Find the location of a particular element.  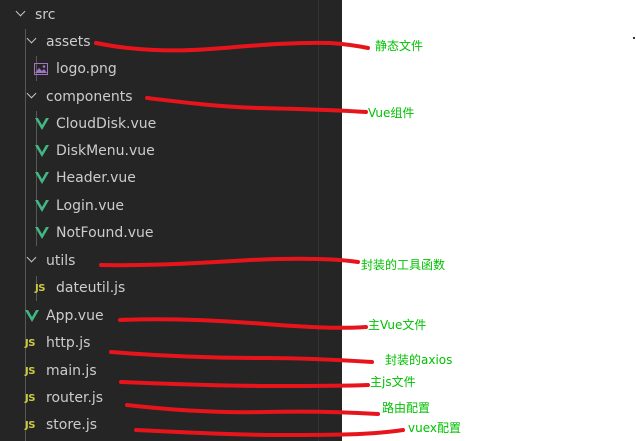

annotation-http: 封装的axios is located at coordinates (419, 360).